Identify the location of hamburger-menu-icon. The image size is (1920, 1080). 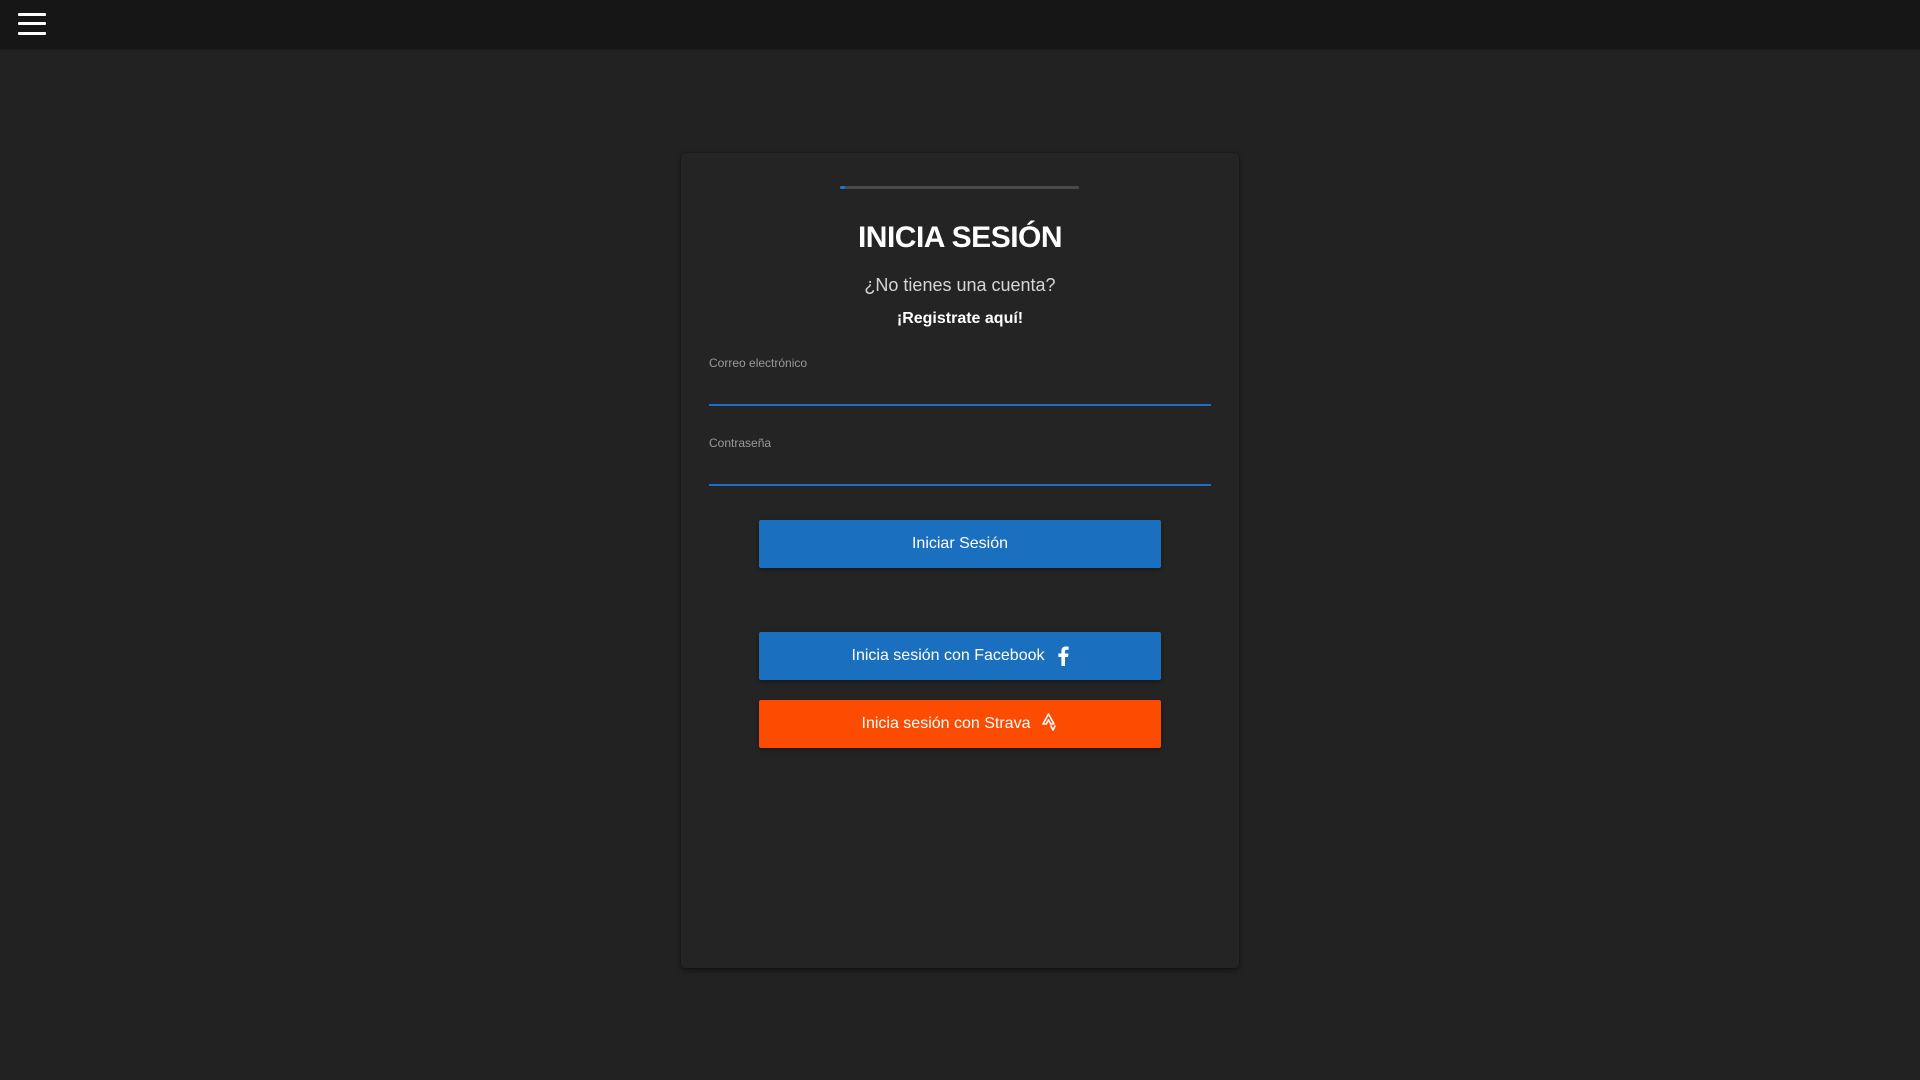
(32, 24).